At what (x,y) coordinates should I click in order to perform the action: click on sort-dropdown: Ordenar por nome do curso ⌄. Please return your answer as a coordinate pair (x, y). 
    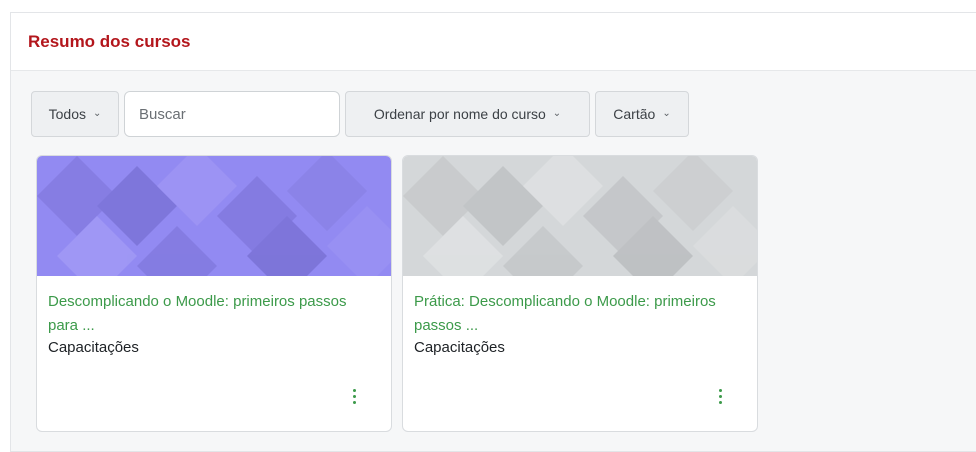
    Looking at the image, I should click on (467, 114).